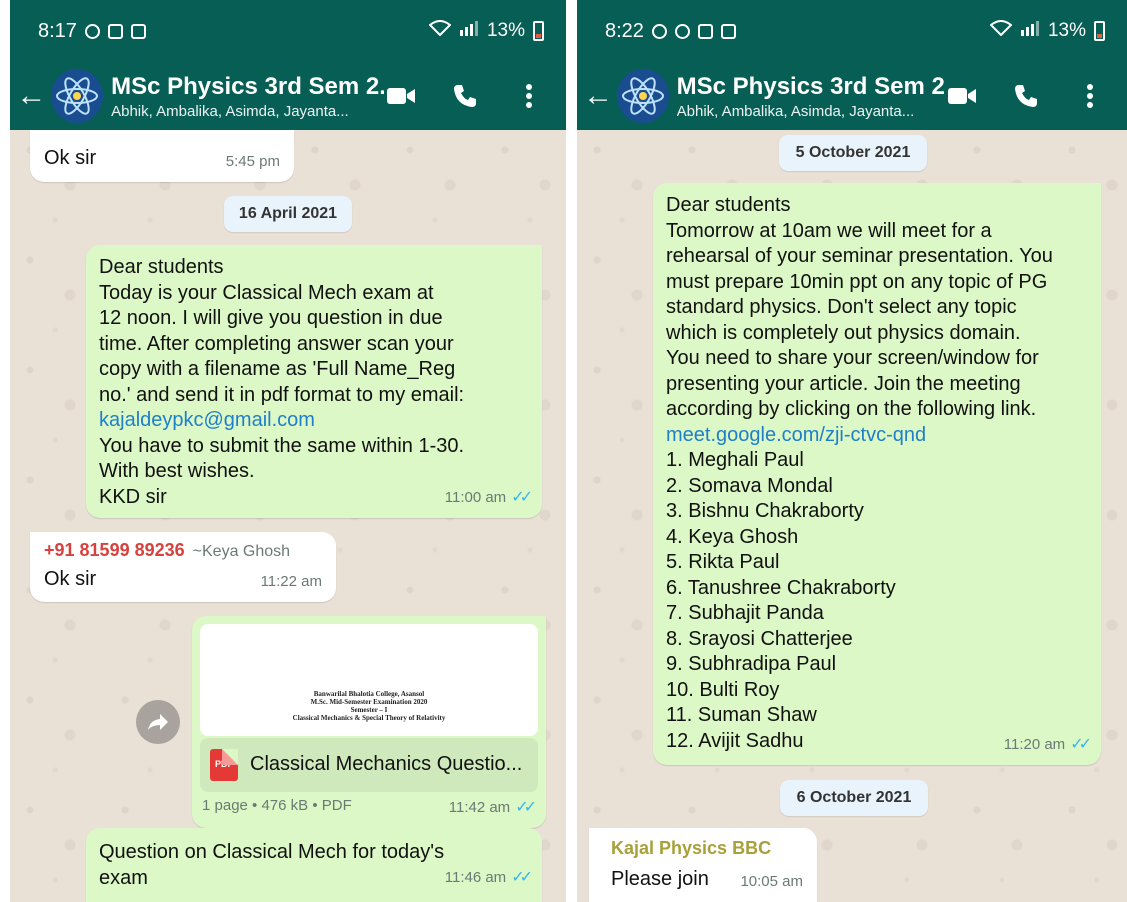  I want to click on message-line: You have to submit the same within 1-30., so click(282, 445).